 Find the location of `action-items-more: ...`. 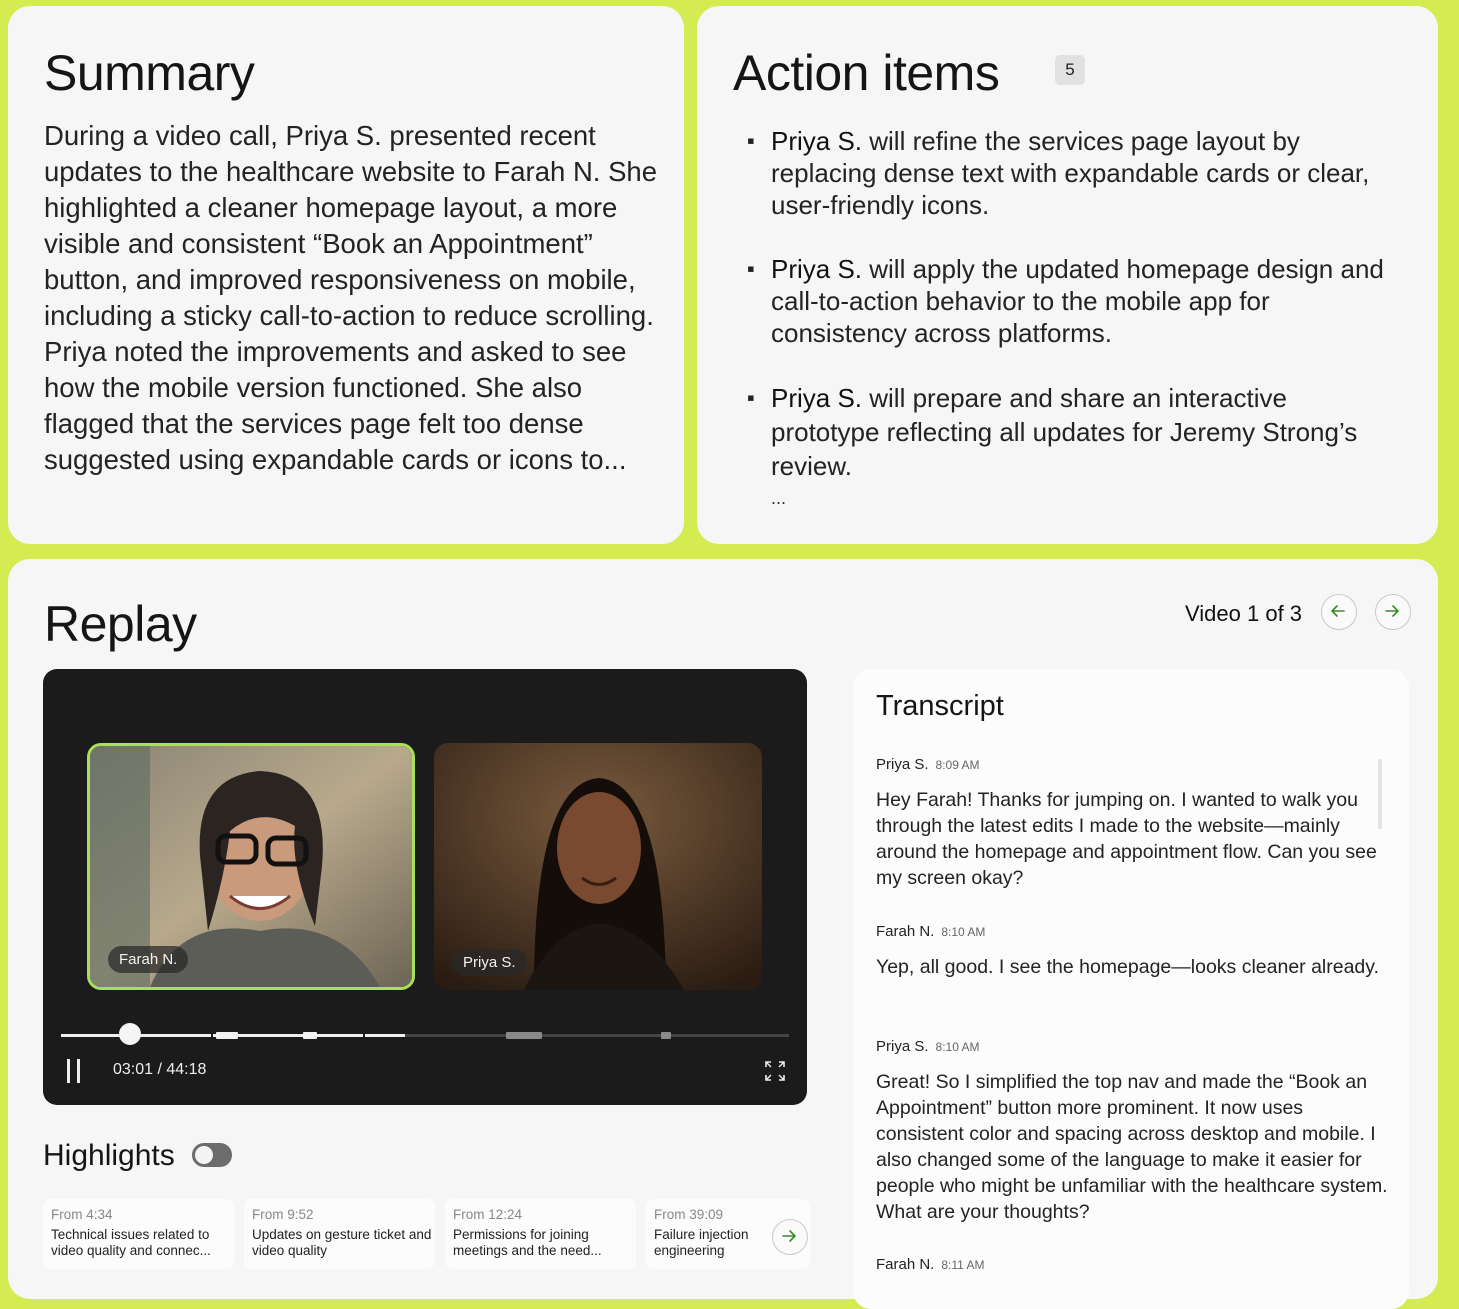

action-items-more: ... is located at coordinates (778, 498).